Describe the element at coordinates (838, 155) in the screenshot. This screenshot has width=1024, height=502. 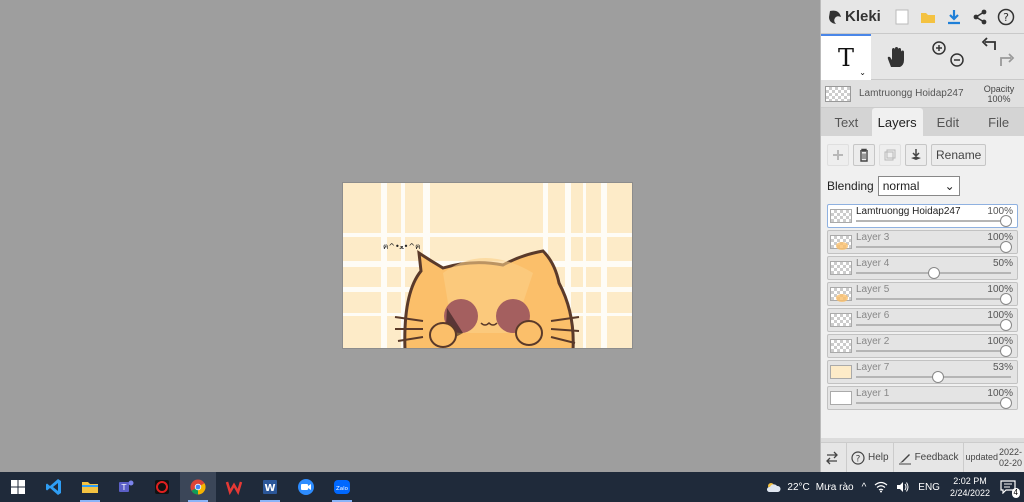
I see `add-layer-button` at that location.